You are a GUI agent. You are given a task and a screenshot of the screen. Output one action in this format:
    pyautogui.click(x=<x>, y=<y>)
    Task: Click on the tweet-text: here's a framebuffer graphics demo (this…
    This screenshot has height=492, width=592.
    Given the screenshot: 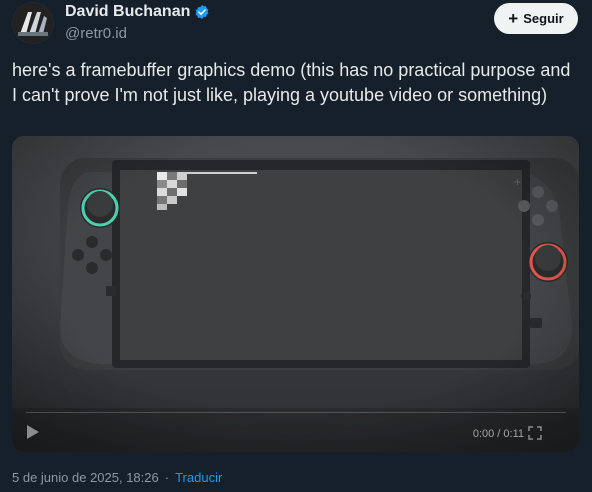 What is the action you would take?
    pyautogui.click(x=291, y=82)
    